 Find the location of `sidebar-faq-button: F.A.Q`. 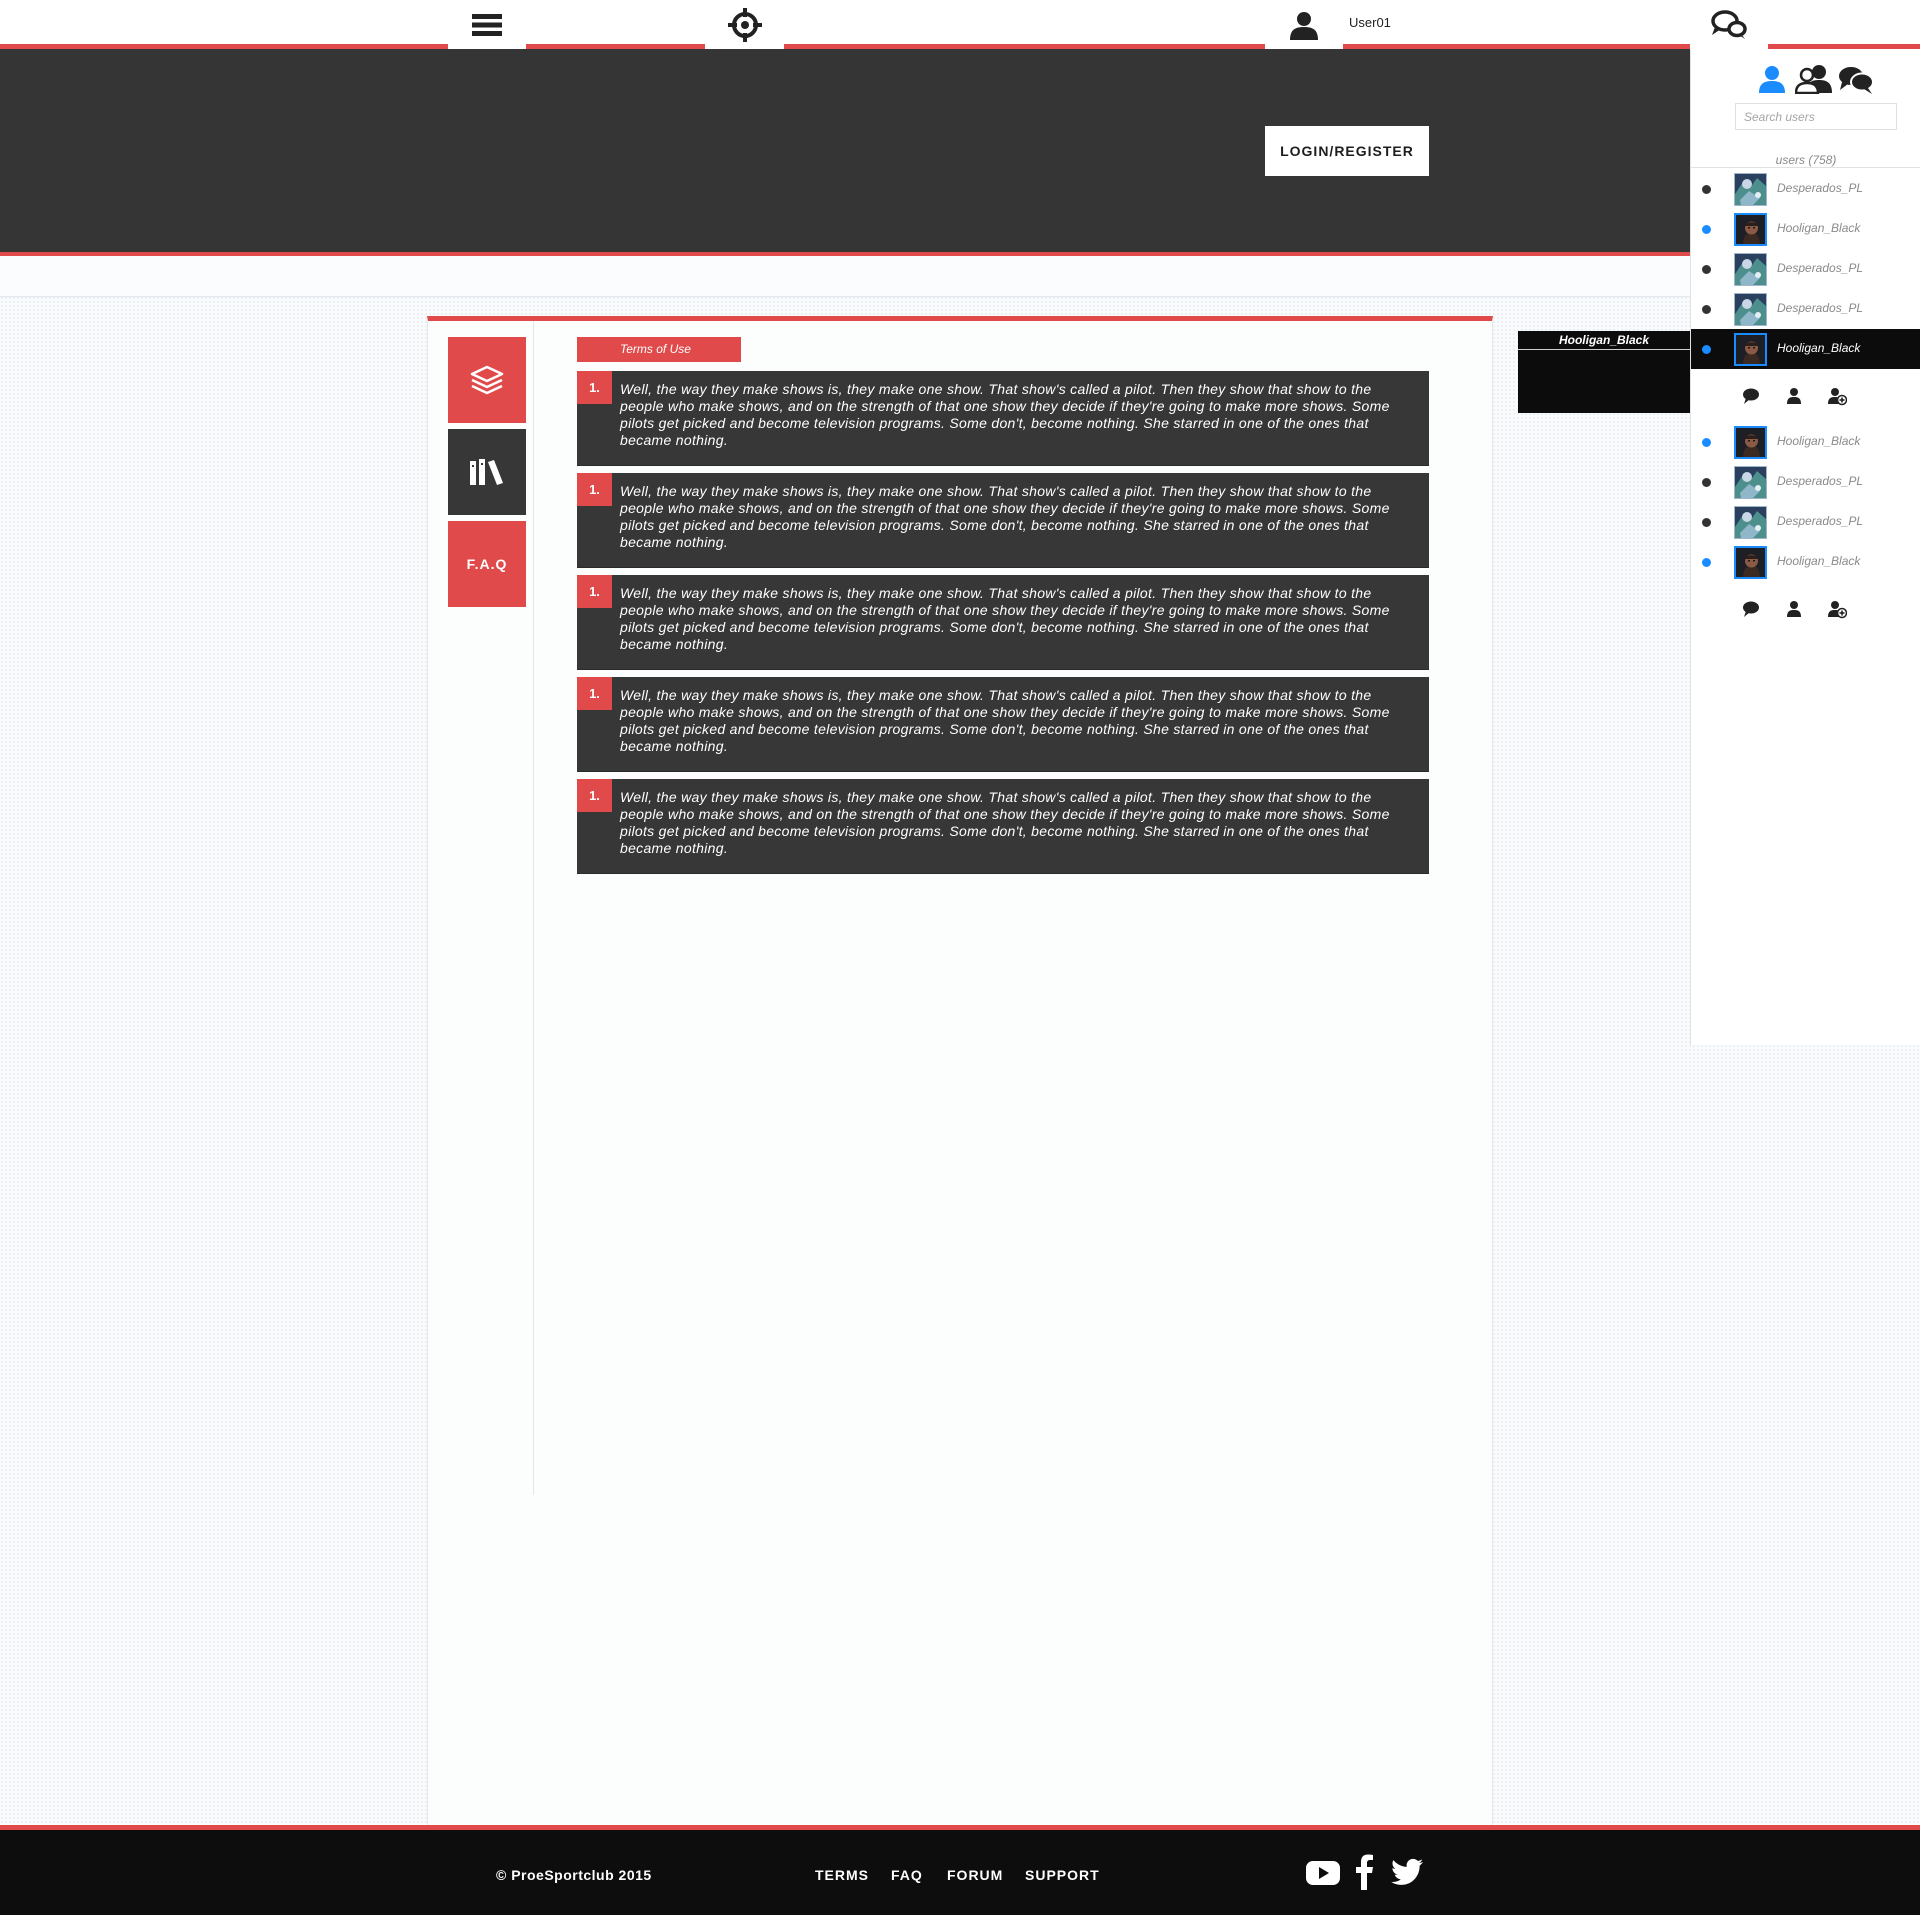

sidebar-faq-button: F.A.Q is located at coordinates (487, 564).